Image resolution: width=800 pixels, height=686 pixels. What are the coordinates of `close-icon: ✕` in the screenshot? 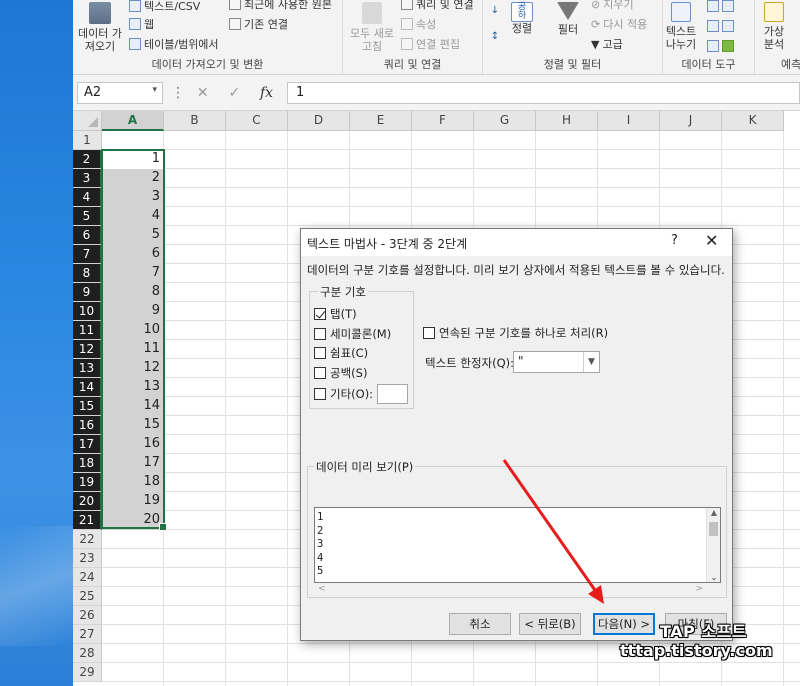 It's located at (711, 240).